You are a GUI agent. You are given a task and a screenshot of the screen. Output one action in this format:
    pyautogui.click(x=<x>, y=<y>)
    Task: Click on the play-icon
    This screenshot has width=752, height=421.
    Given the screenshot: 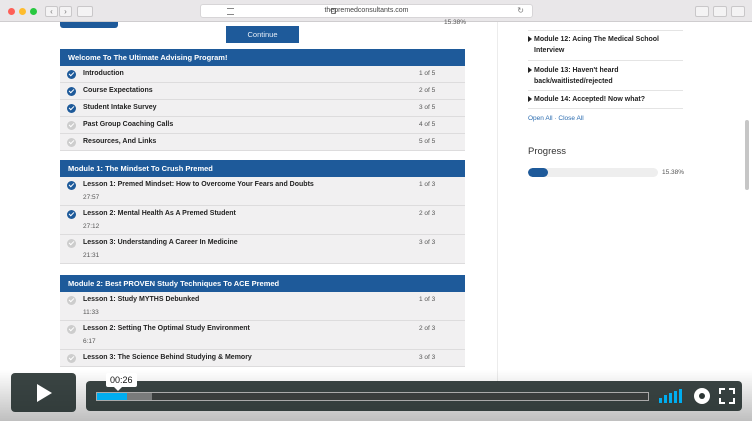 What is the action you would take?
    pyautogui.click(x=44, y=393)
    